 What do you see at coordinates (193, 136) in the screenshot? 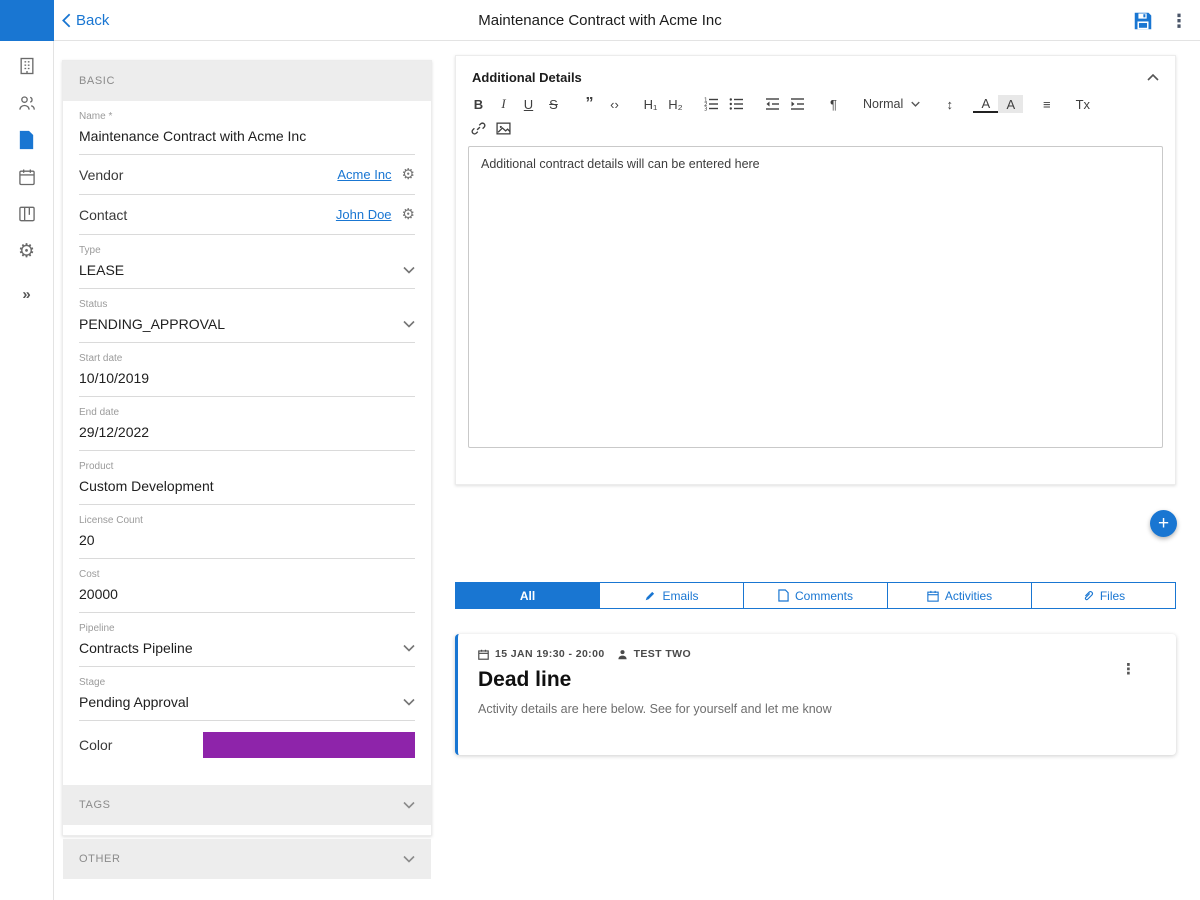
I see `field-name-value: Maintenance Contract with Acme Inc` at bounding box center [193, 136].